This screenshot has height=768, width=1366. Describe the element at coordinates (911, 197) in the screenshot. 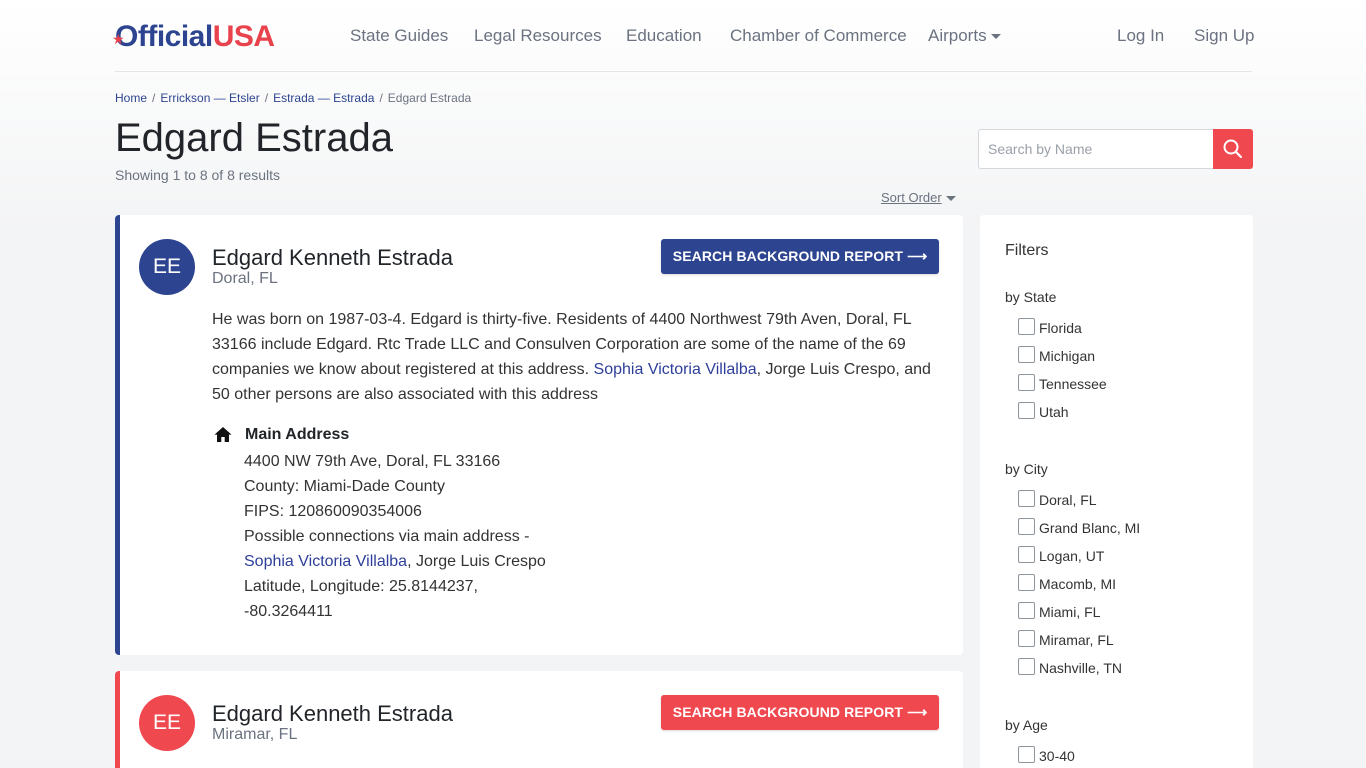

I see `sort-order-label: Sort Order` at that location.